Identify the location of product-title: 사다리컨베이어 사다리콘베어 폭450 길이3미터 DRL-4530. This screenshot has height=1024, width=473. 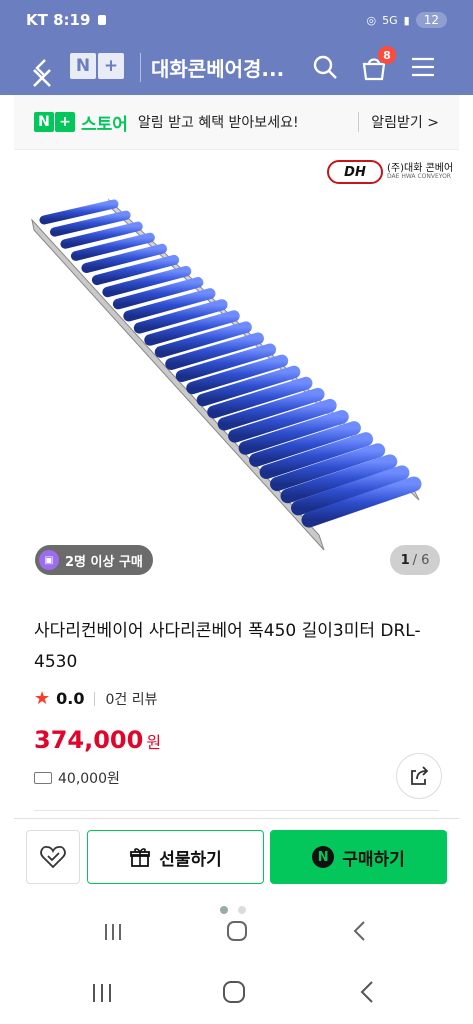
(227, 646).